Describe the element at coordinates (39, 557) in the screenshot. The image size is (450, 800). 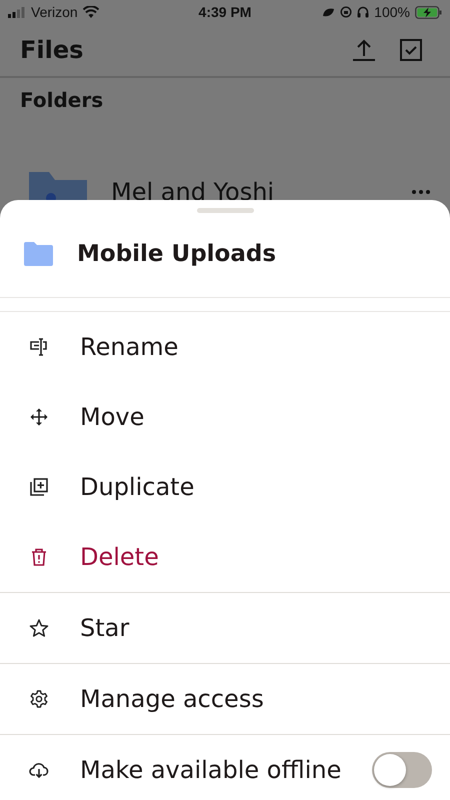
I see `trash-icon` at that location.